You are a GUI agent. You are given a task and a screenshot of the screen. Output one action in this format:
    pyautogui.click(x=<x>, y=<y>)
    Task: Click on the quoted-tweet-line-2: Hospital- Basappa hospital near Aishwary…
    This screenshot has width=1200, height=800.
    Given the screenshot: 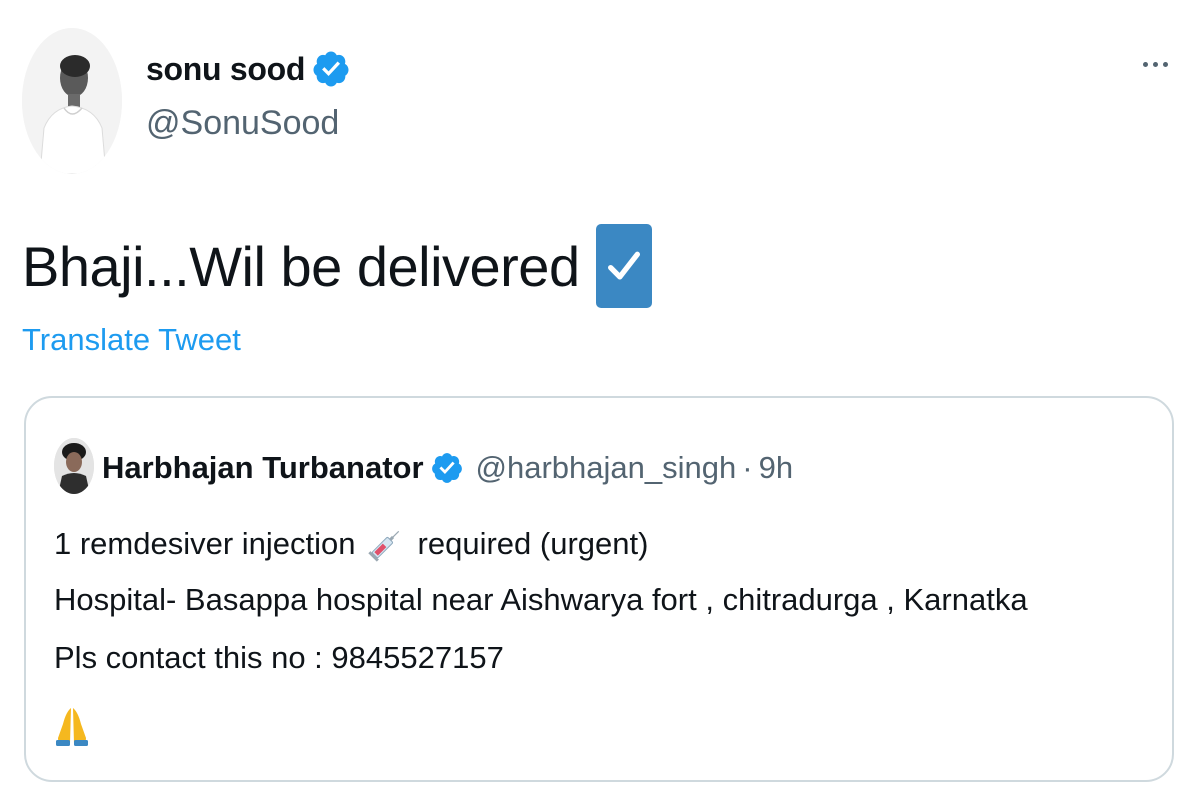 What is the action you would take?
    pyautogui.click(x=541, y=599)
    